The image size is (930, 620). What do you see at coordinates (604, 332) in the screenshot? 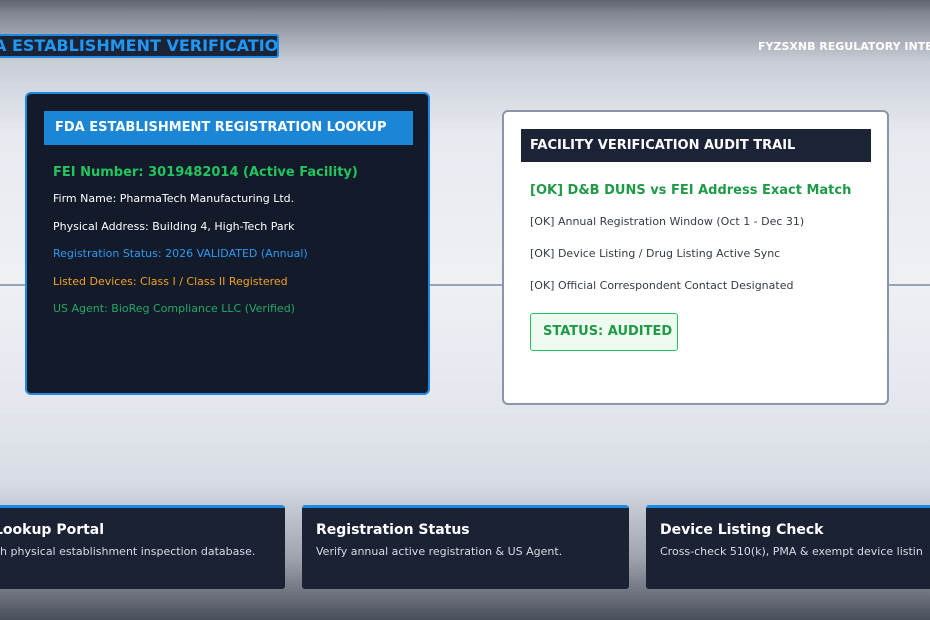
I see `status-badge: STATUS: AUDITED` at bounding box center [604, 332].